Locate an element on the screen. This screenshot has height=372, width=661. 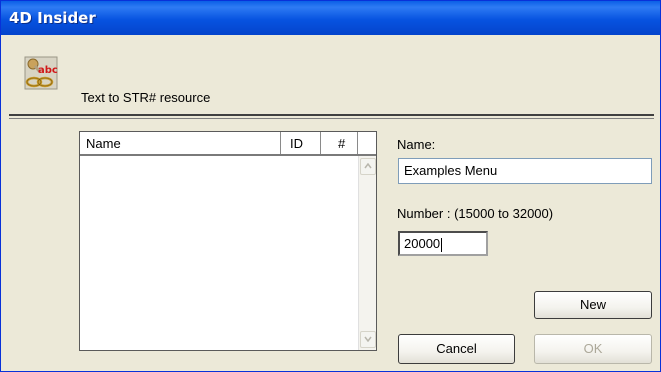
separator is located at coordinates (331, 115).